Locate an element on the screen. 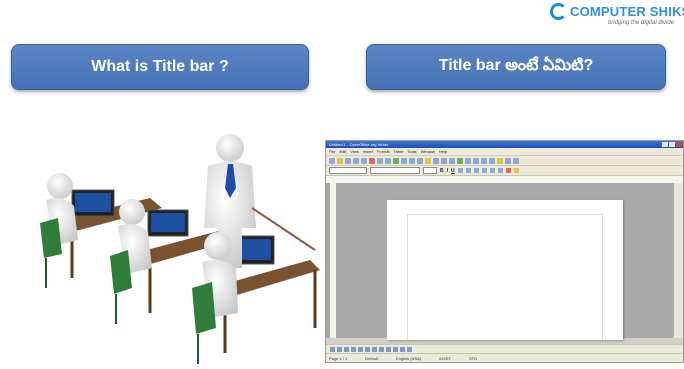 The width and height of the screenshot is (684, 369). find-icon is located at coordinates (484, 160).